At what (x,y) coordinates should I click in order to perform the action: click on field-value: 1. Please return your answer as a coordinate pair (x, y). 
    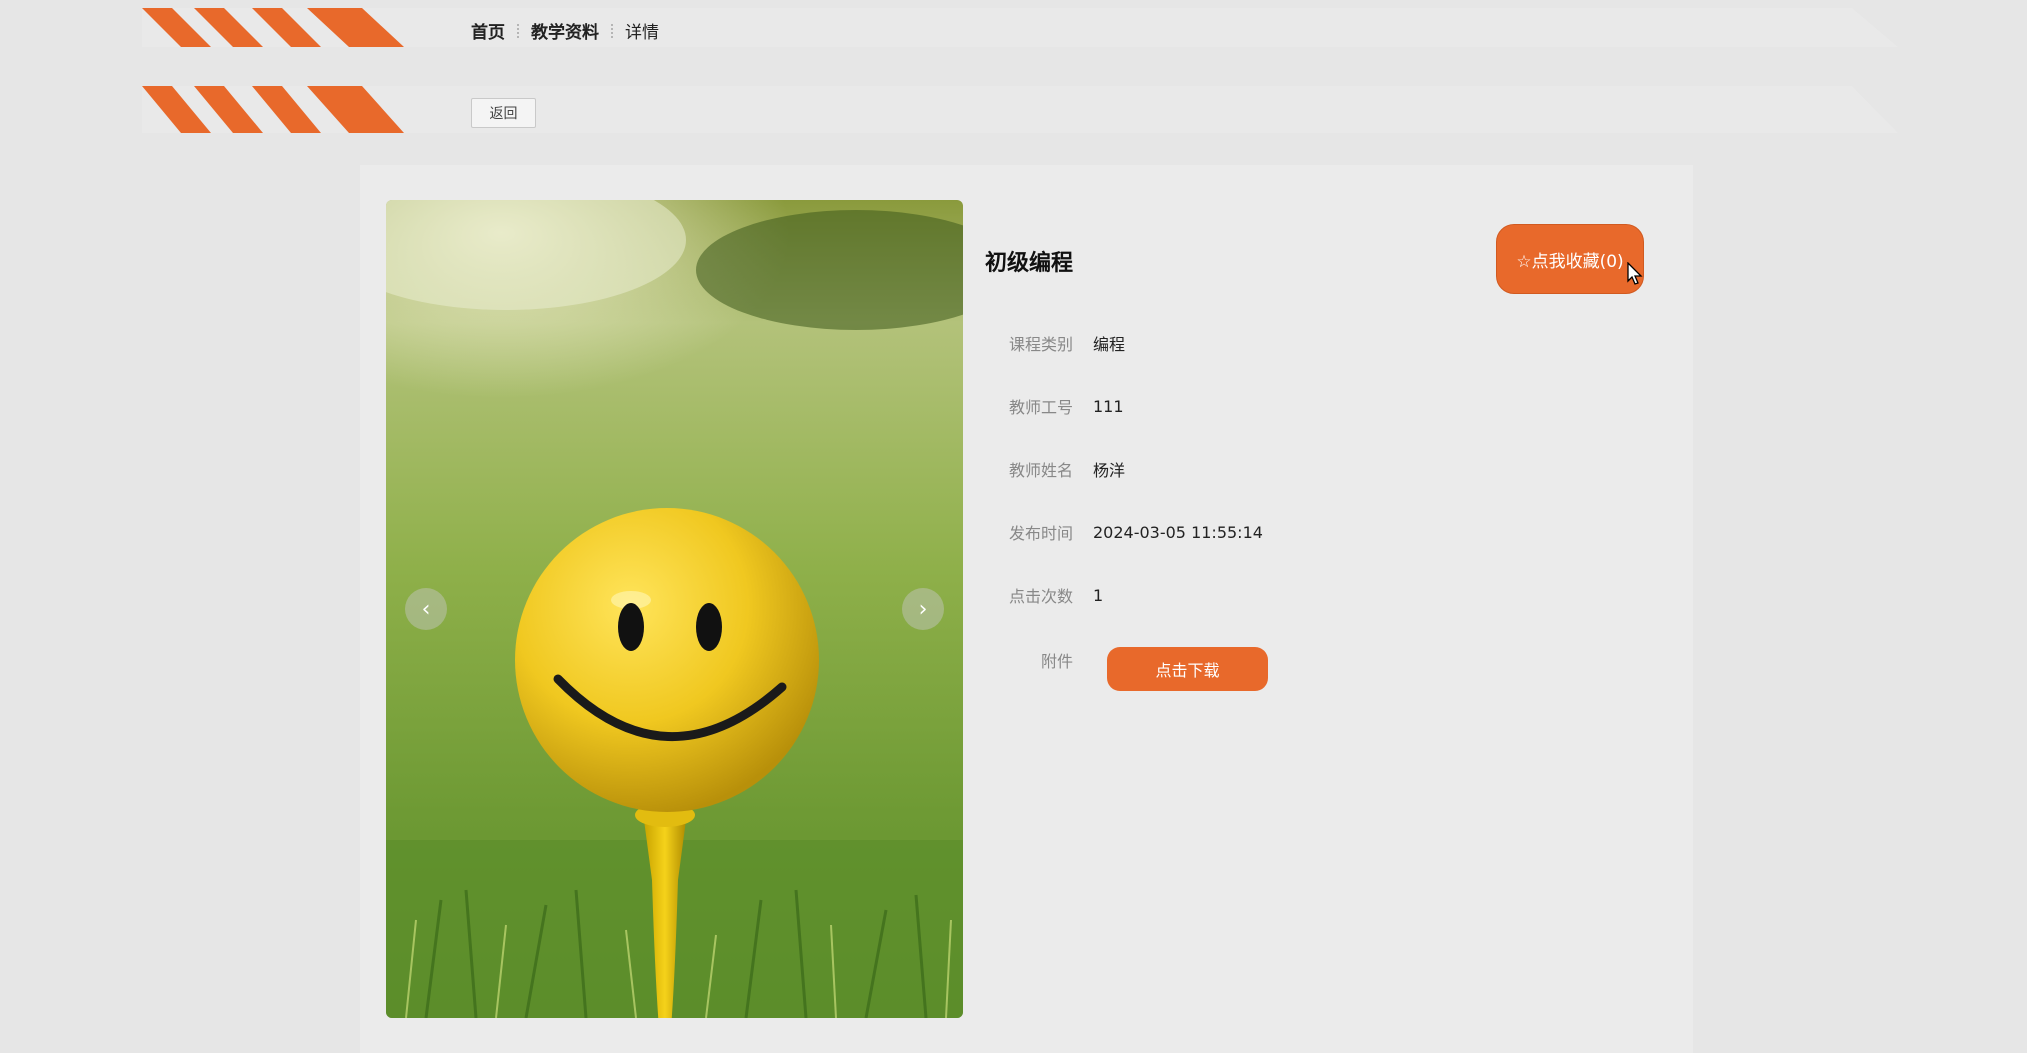
    Looking at the image, I should click on (1098, 595).